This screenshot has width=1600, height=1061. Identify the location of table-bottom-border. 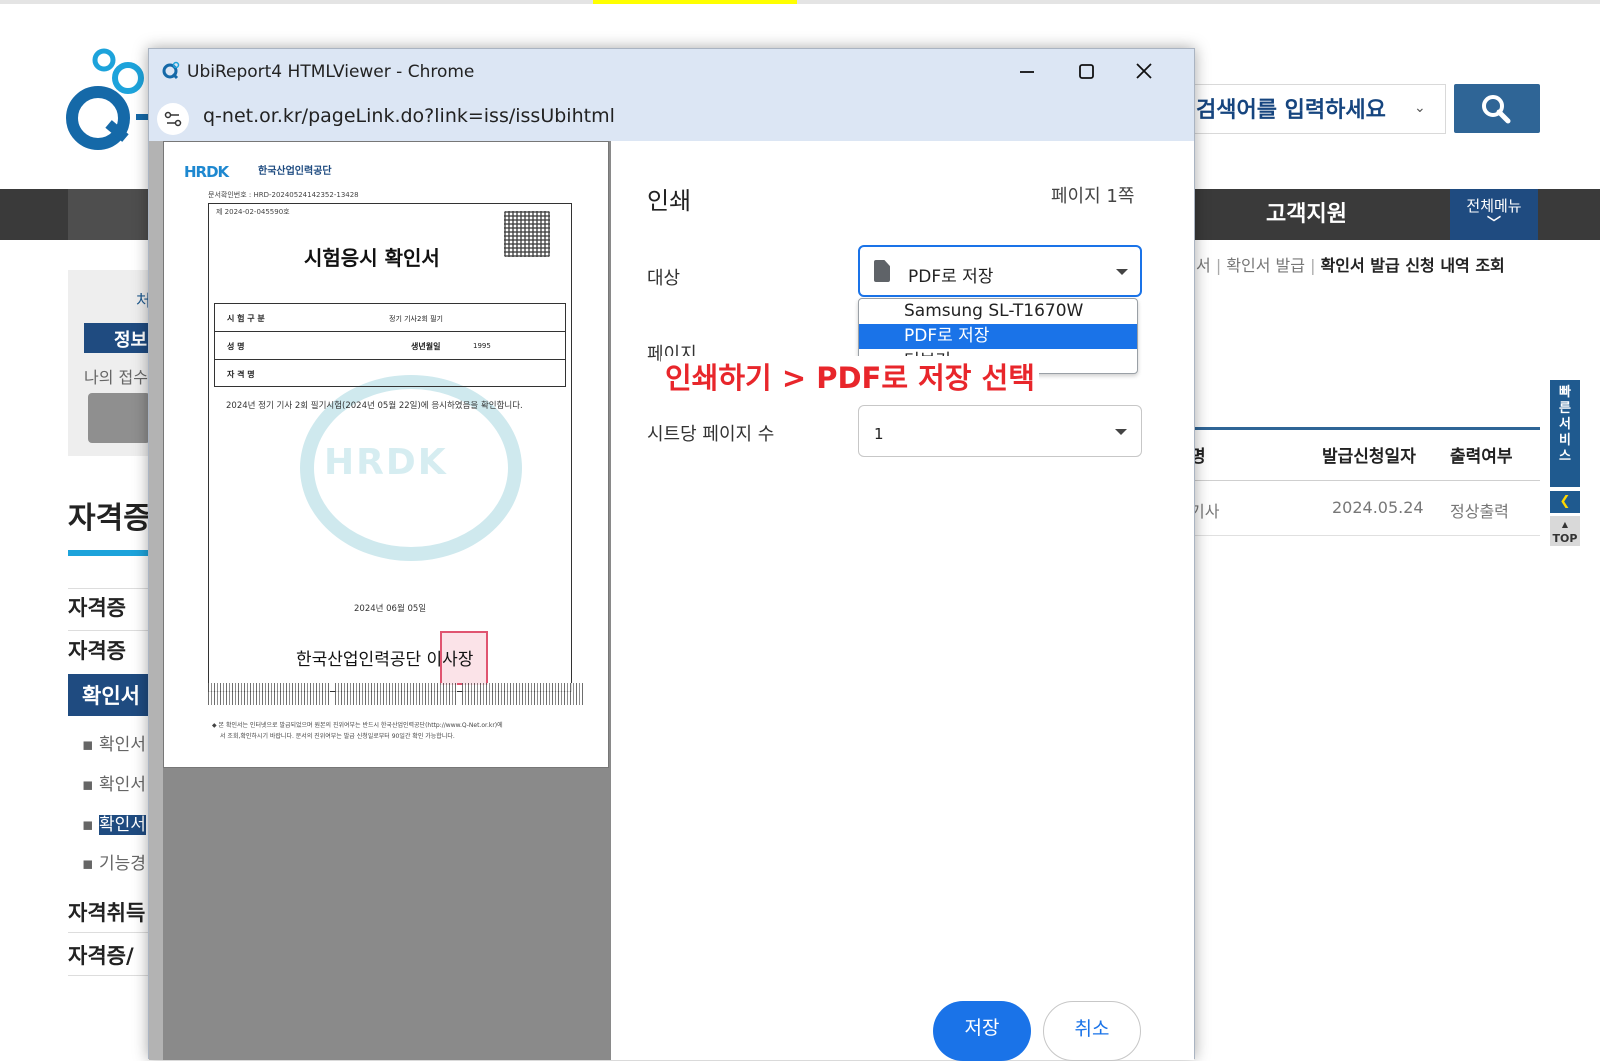
(1365, 535).